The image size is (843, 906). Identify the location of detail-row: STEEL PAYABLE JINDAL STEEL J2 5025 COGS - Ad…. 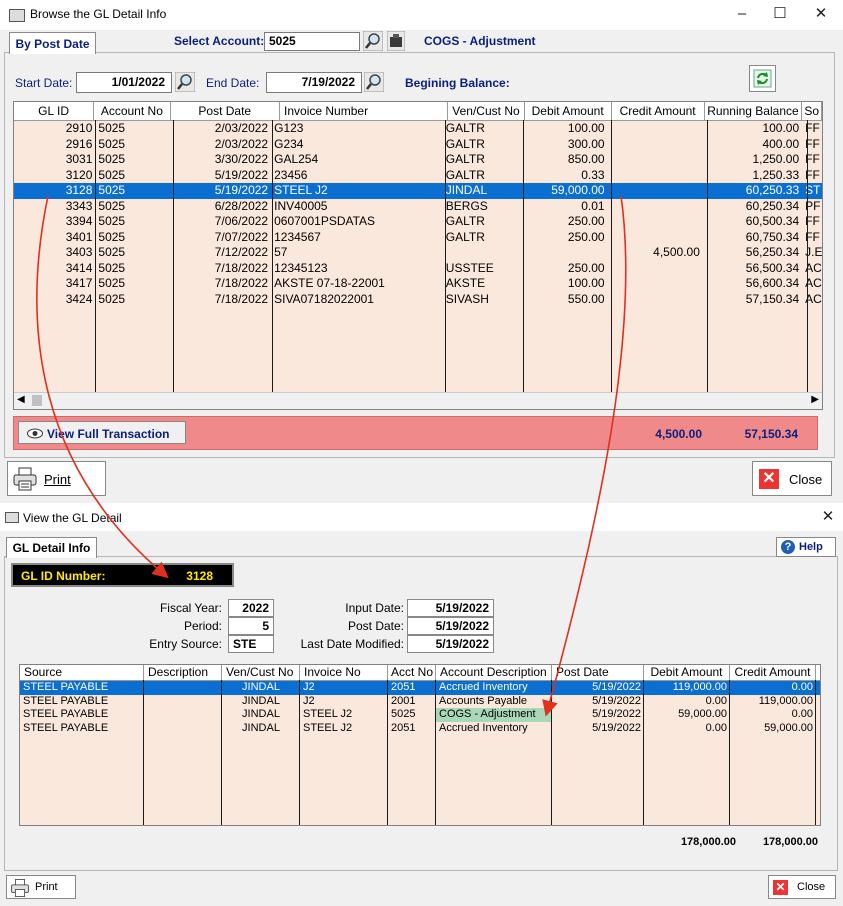
(420, 715).